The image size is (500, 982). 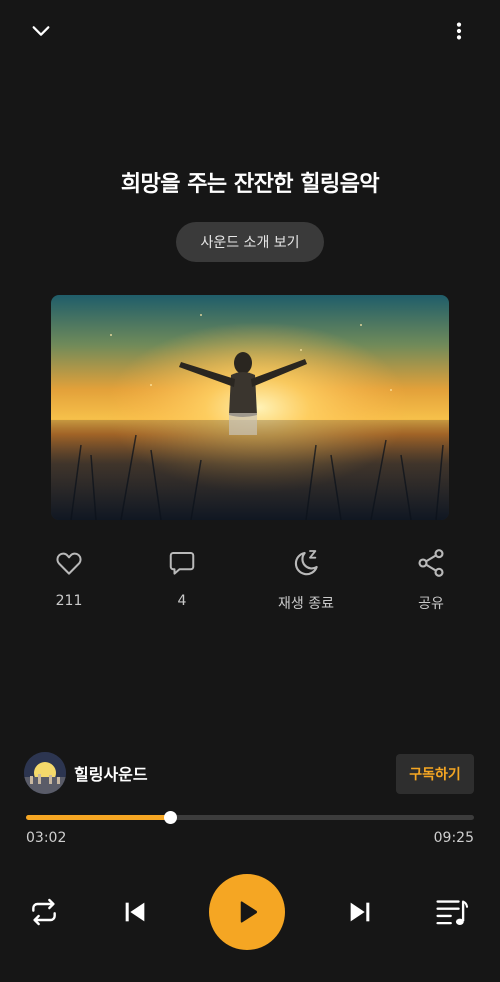 I want to click on current-time: 03:02, so click(x=46, y=838).